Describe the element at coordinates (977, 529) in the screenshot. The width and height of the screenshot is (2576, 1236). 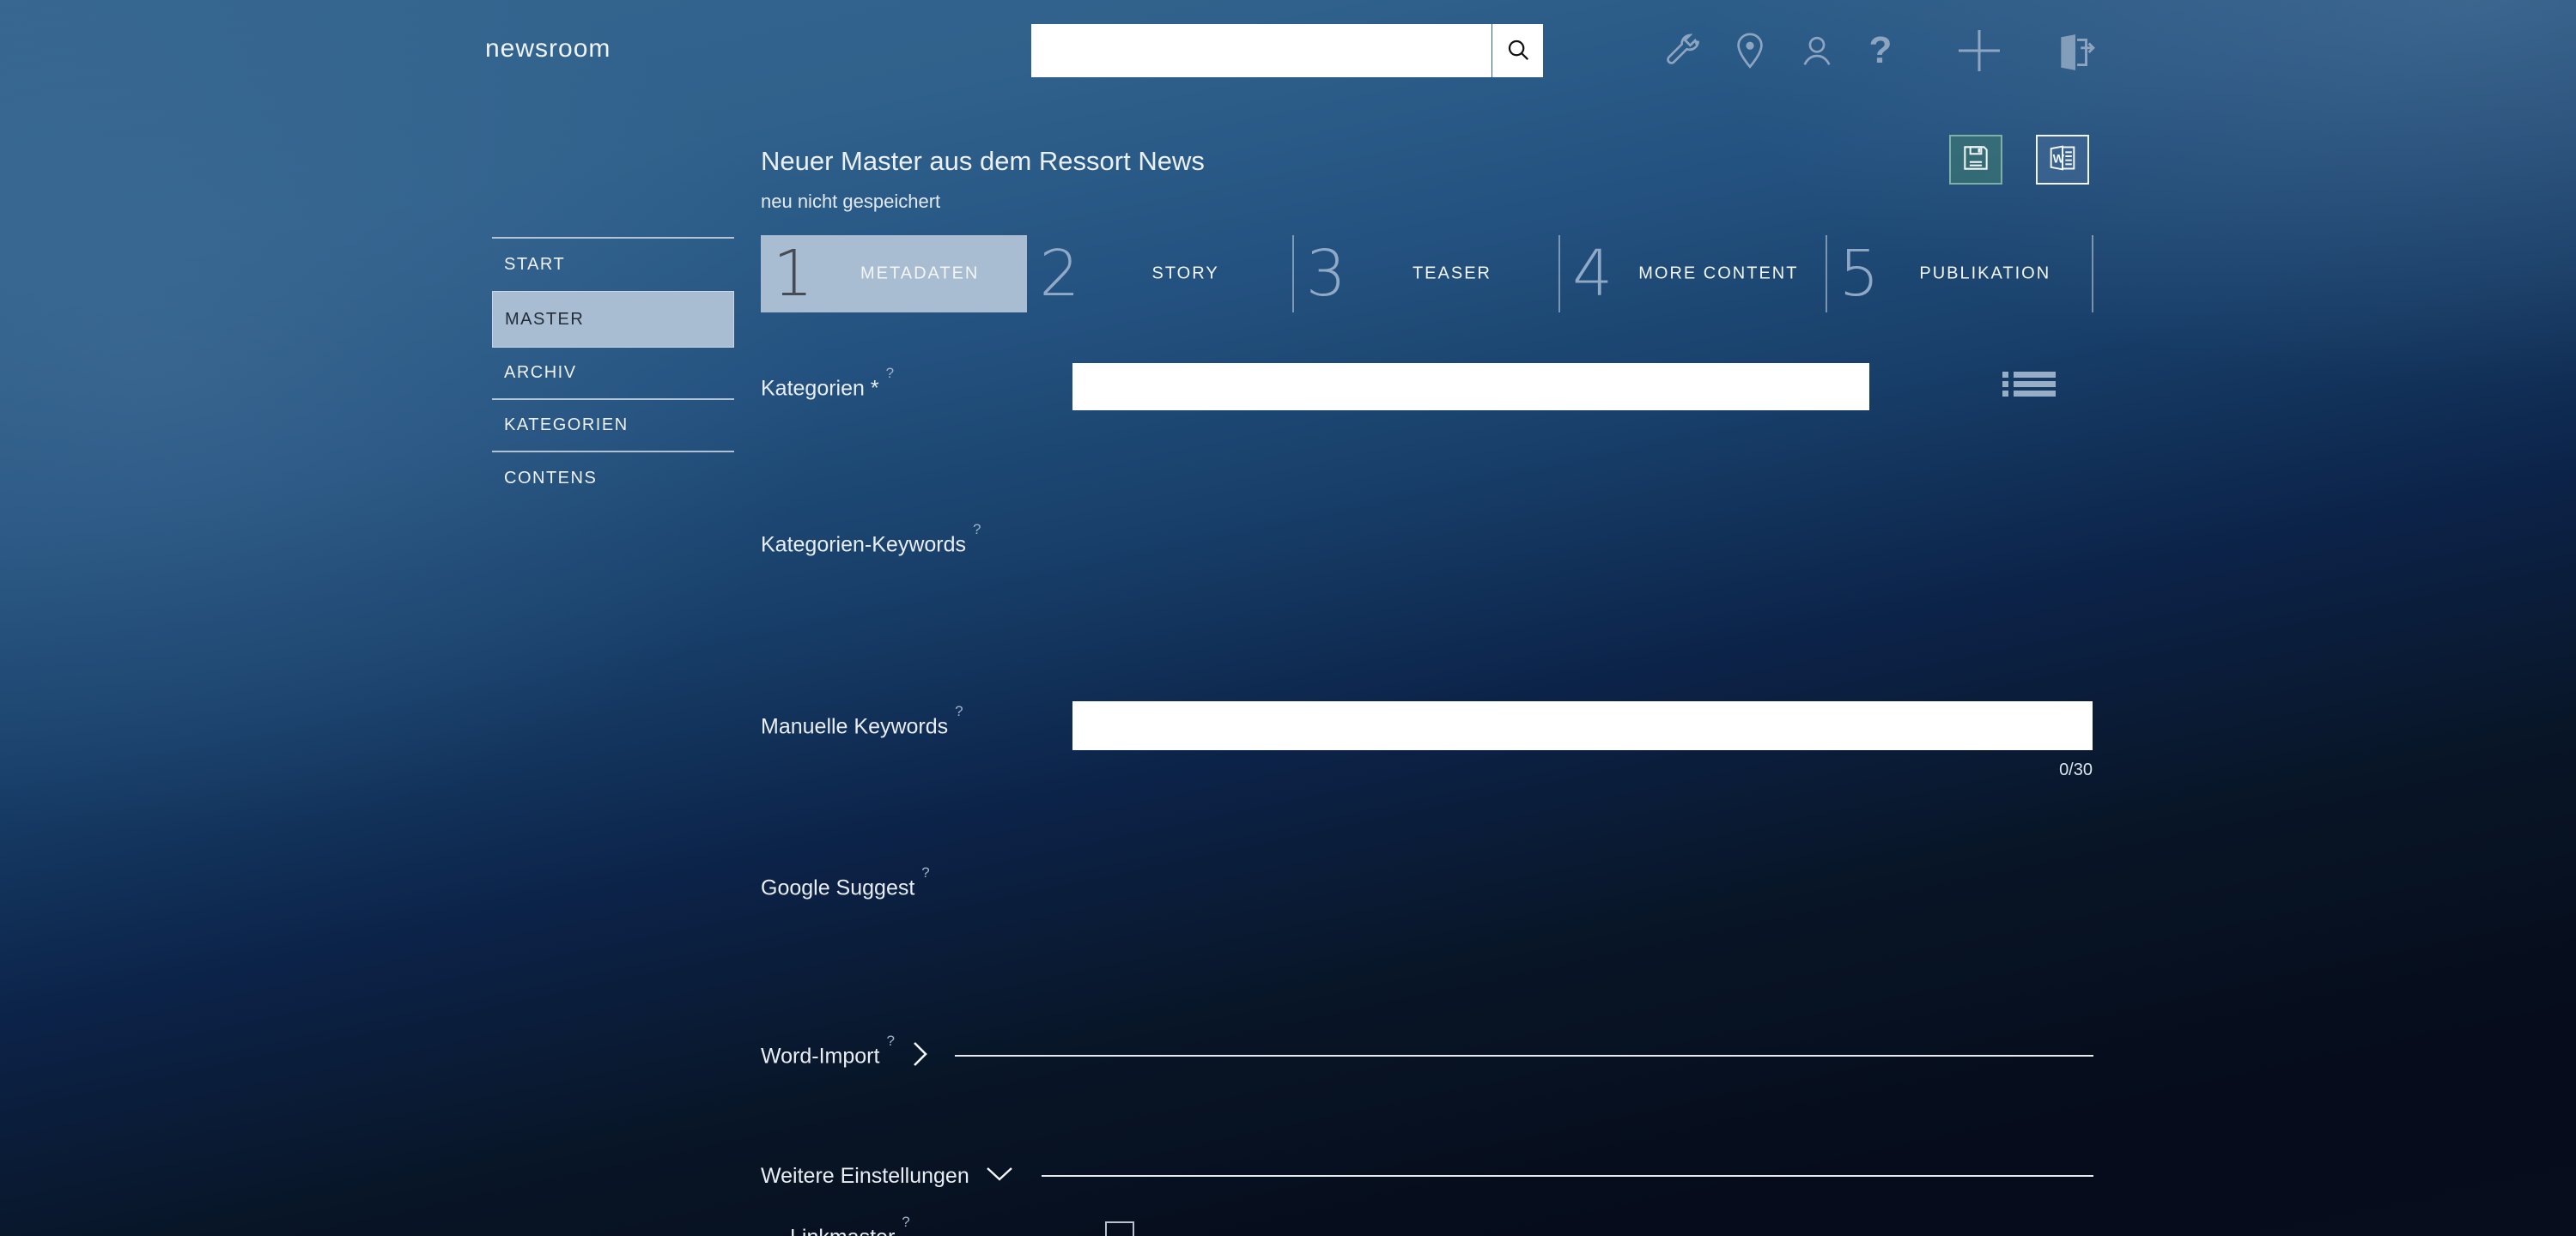
I see `kategorien-keywords-help: ?` at that location.